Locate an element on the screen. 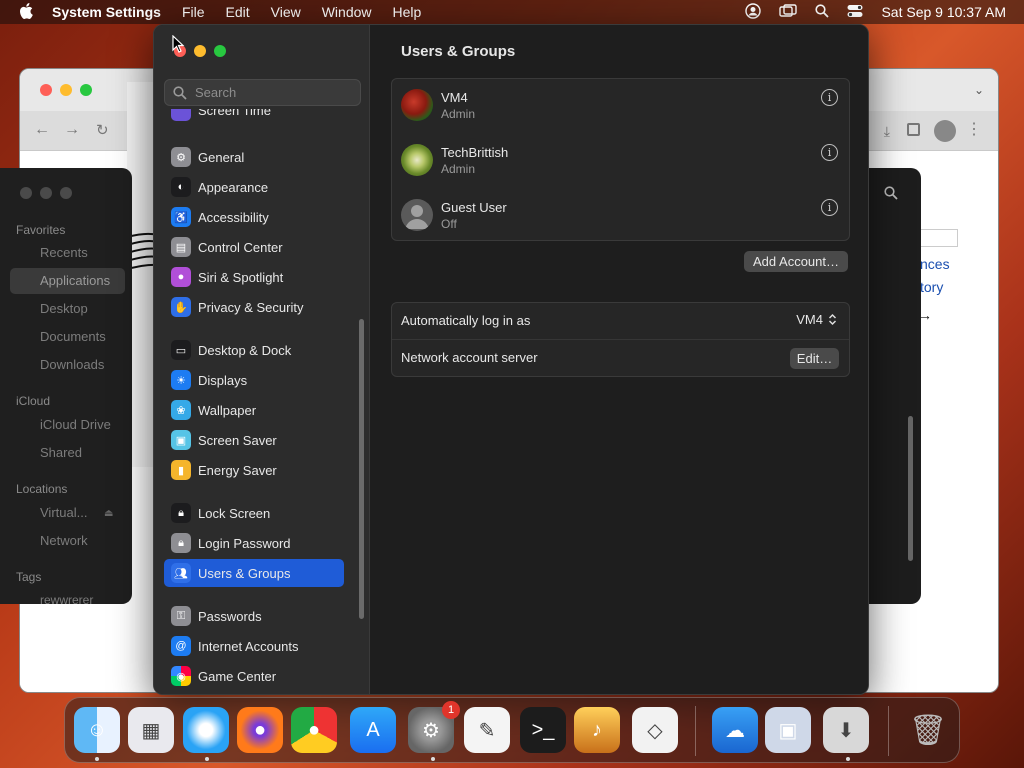 This screenshot has width=1024, height=768. finder-item-downloads: Downloads is located at coordinates (72, 364).